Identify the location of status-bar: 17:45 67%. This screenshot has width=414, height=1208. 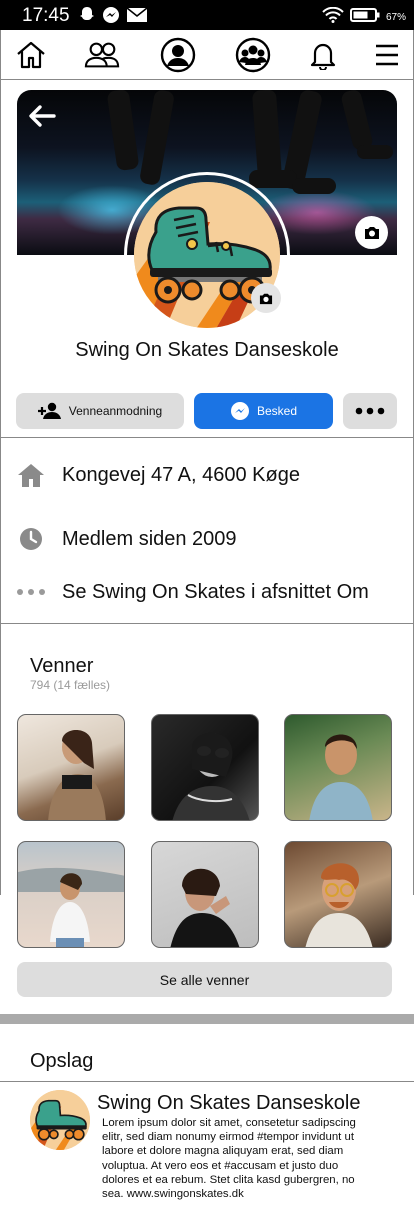
(207, 15).